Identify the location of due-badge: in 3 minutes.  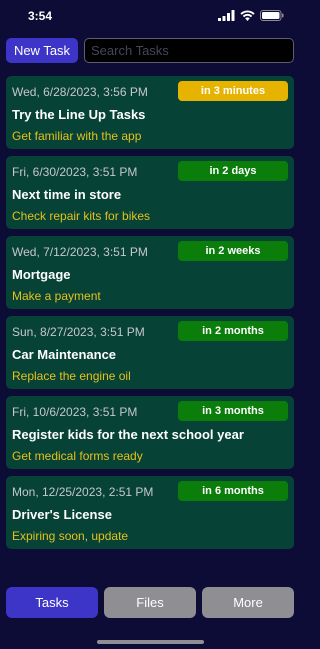
(233, 91).